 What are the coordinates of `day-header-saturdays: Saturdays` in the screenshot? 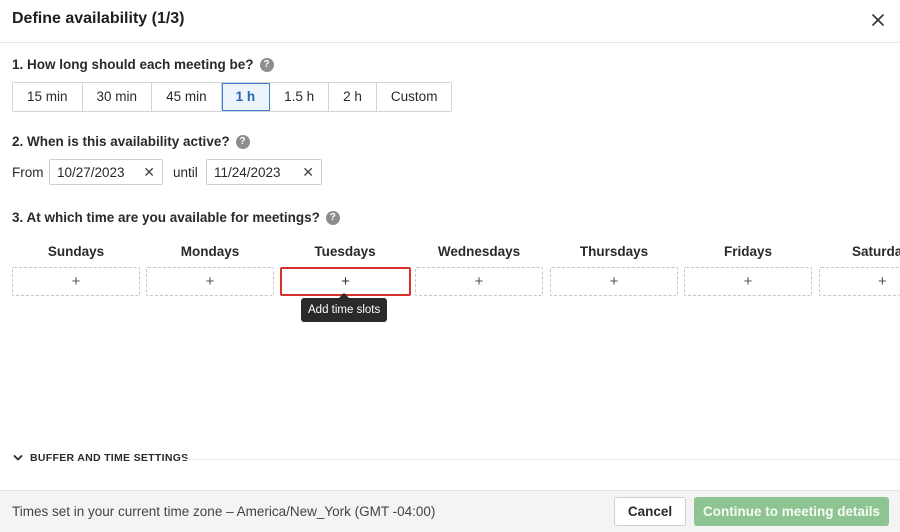 It's located at (876, 251).